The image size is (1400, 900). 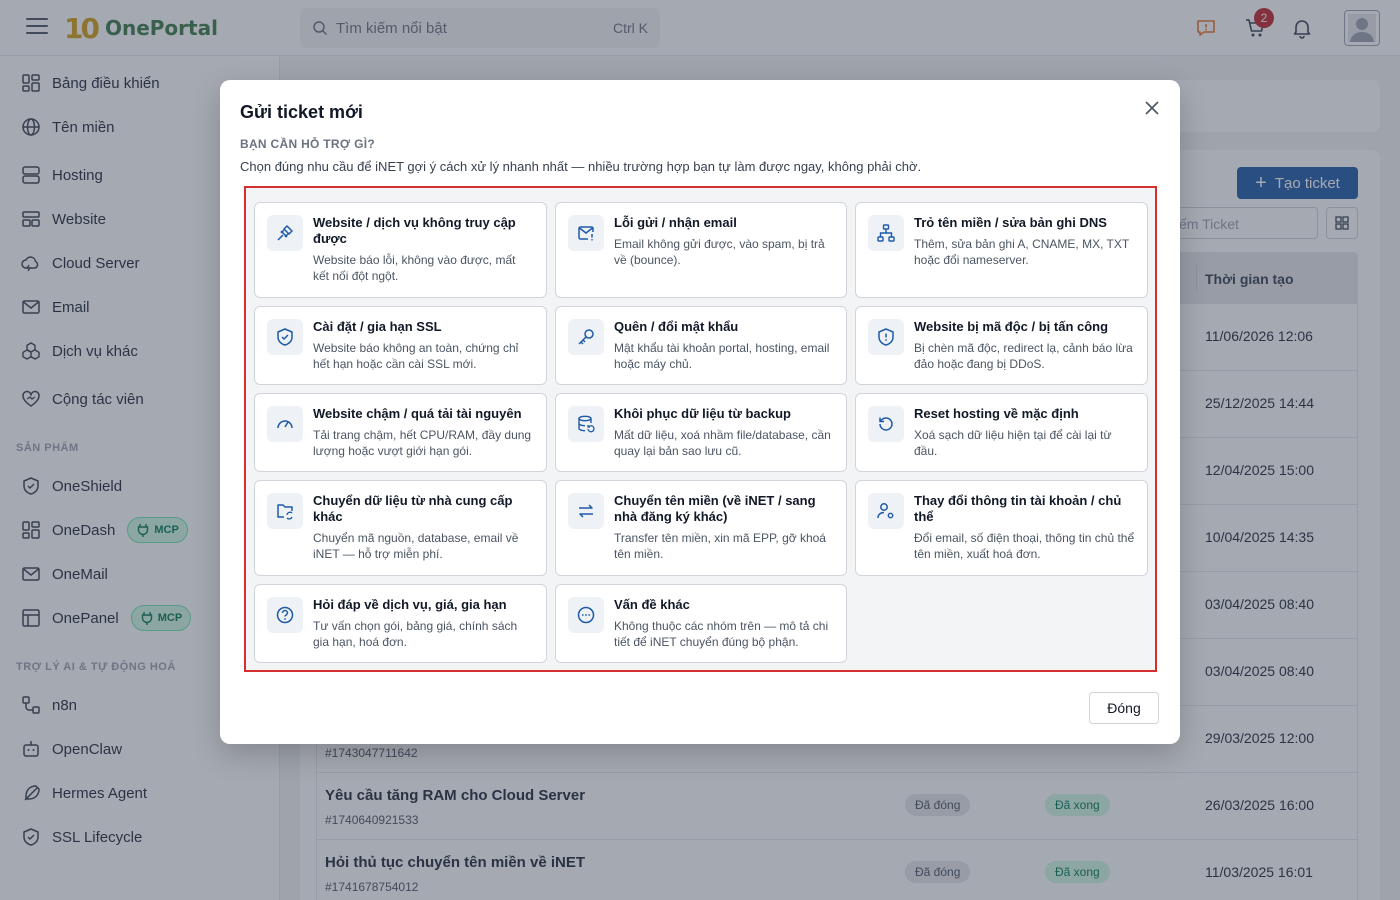 What do you see at coordinates (1152, 108) in the screenshot?
I see `close-icon` at bounding box center [1152, 108].